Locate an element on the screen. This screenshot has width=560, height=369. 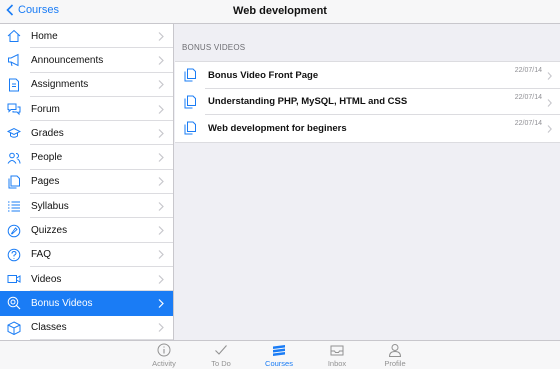
inbox-tray-icon is located at coordinates (337, 350).